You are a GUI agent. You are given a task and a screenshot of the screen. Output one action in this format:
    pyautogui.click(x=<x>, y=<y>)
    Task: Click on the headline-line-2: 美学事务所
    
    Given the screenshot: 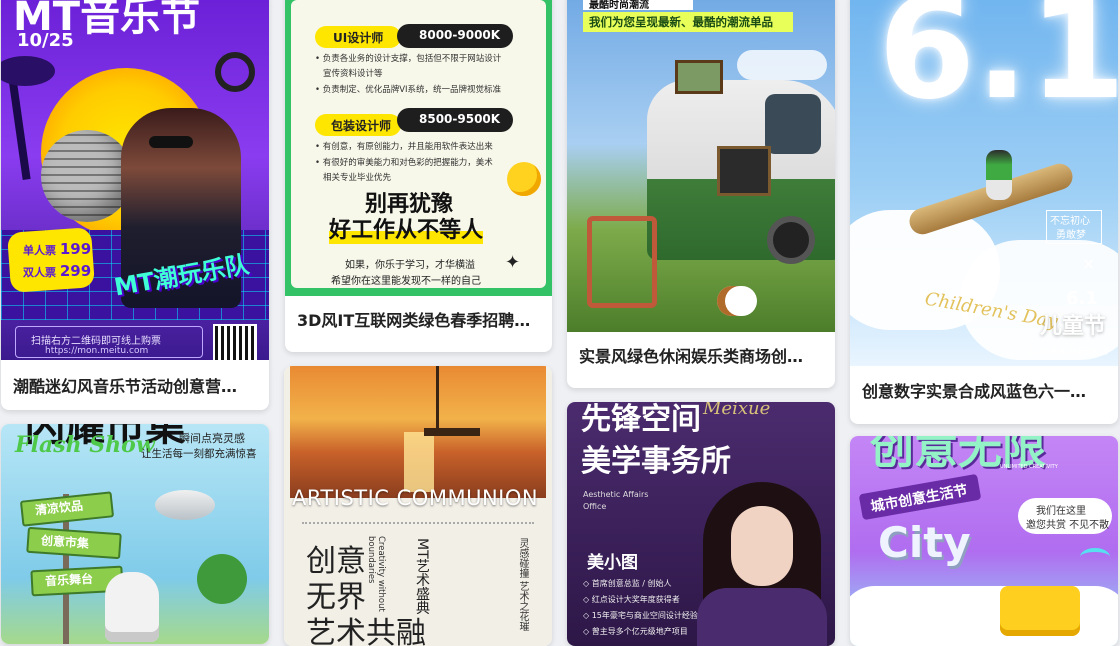 What is the action you would take?
    pyautogui.click(x=656, y=461)
    